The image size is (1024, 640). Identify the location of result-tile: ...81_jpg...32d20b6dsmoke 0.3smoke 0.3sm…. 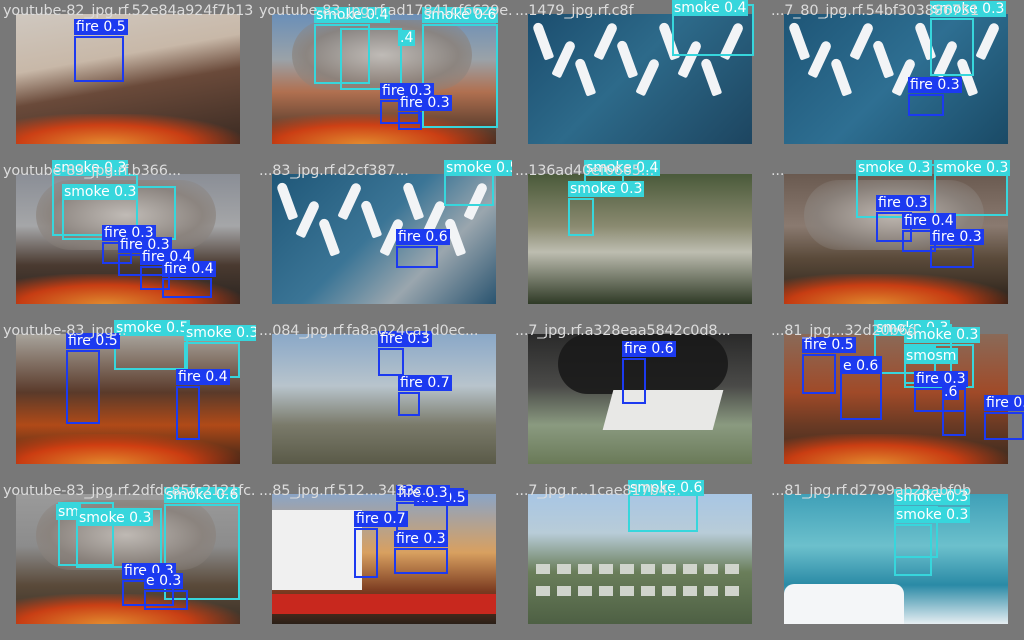
(896, 400).